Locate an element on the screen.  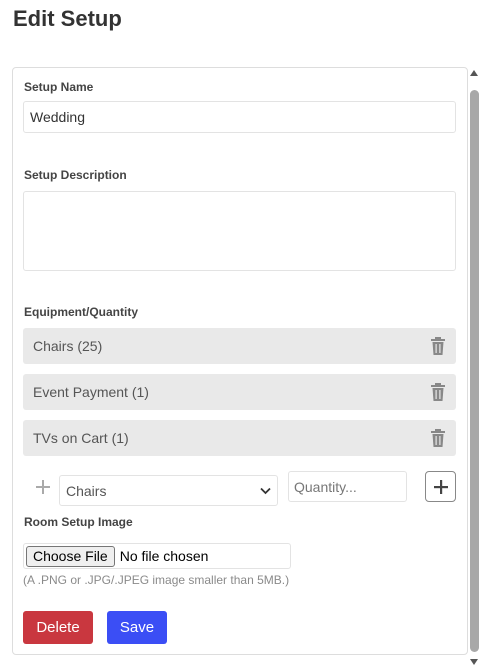
file-input: Choose File No file chosen is located at coordinates (157, 556).